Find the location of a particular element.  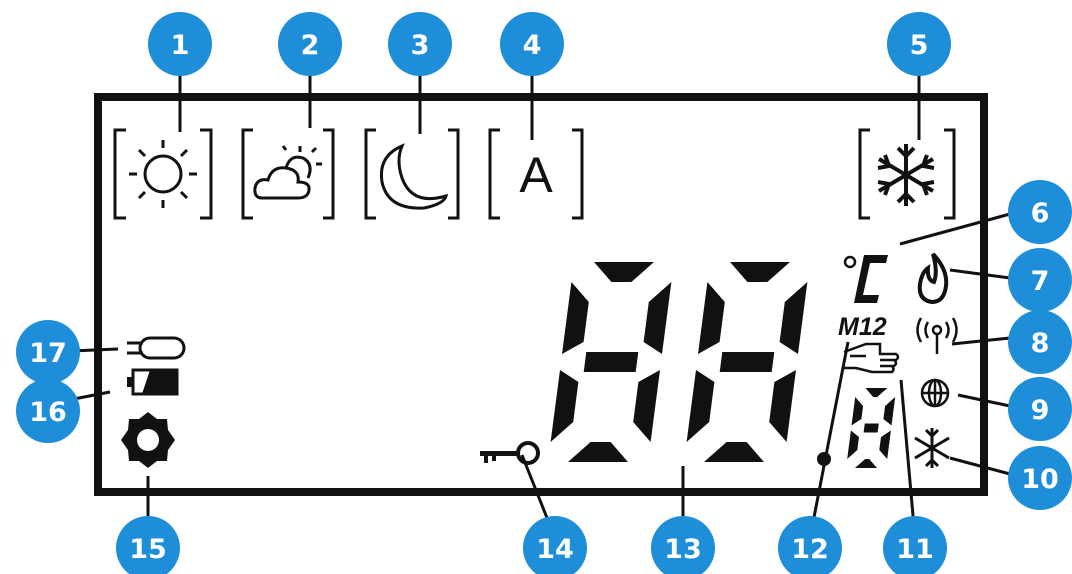

callout-number: 3 is located at coordinates (420, 45).